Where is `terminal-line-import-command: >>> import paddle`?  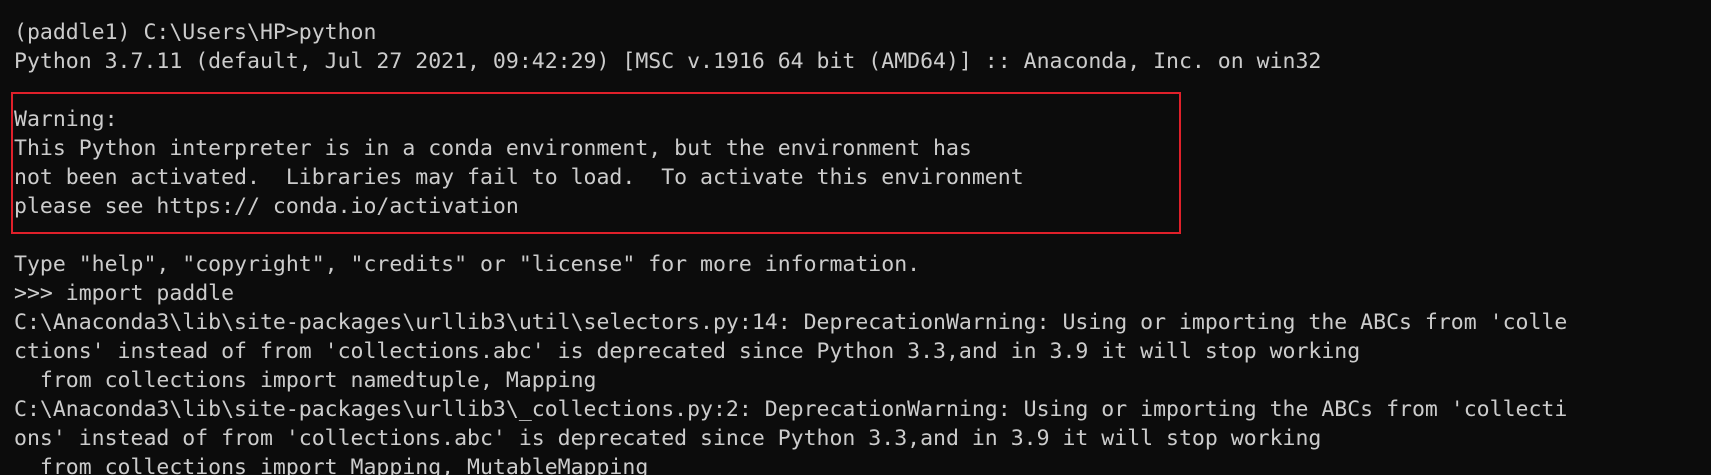 terminal-line-import-command: >>> import paddle is located at coordinates (124, 293).